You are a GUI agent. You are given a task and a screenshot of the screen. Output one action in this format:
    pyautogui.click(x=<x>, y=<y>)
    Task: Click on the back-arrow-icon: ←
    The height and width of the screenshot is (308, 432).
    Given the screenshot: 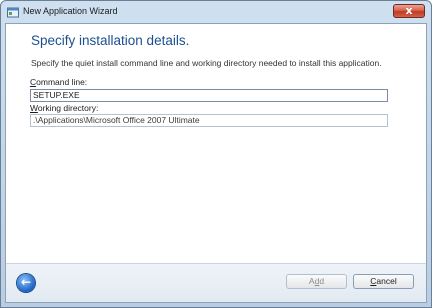 What is the action you would take?
    pyautogui.click(x=26, y=282)
    